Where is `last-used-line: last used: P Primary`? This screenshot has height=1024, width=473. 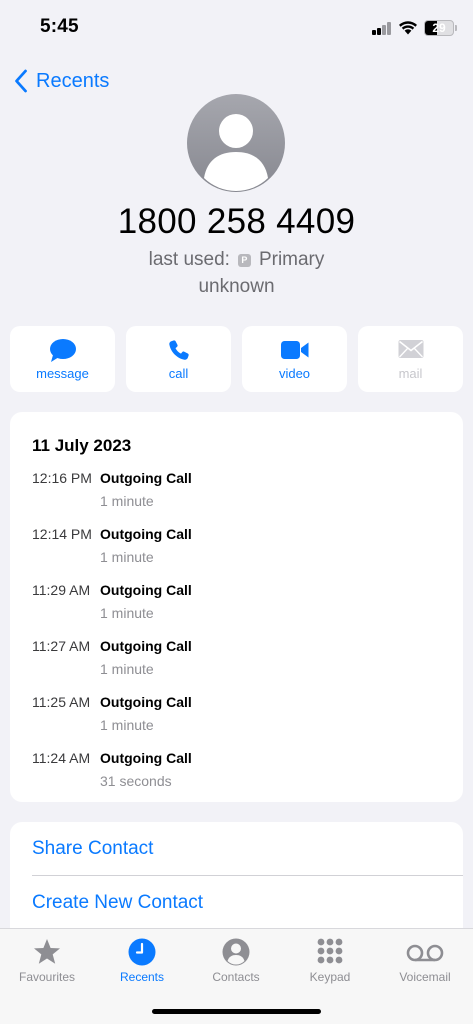
last-used-line: last used: P Primary is located at coordinates (236, 260).